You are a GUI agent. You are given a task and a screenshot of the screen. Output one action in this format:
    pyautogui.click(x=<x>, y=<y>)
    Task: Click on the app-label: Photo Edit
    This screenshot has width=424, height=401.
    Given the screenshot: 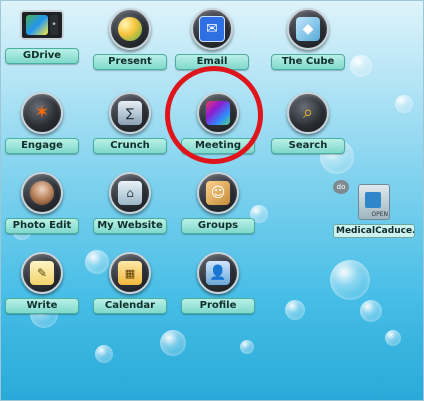 What is the action you would take?
    pyautogui.click(x=42, y=226)
    